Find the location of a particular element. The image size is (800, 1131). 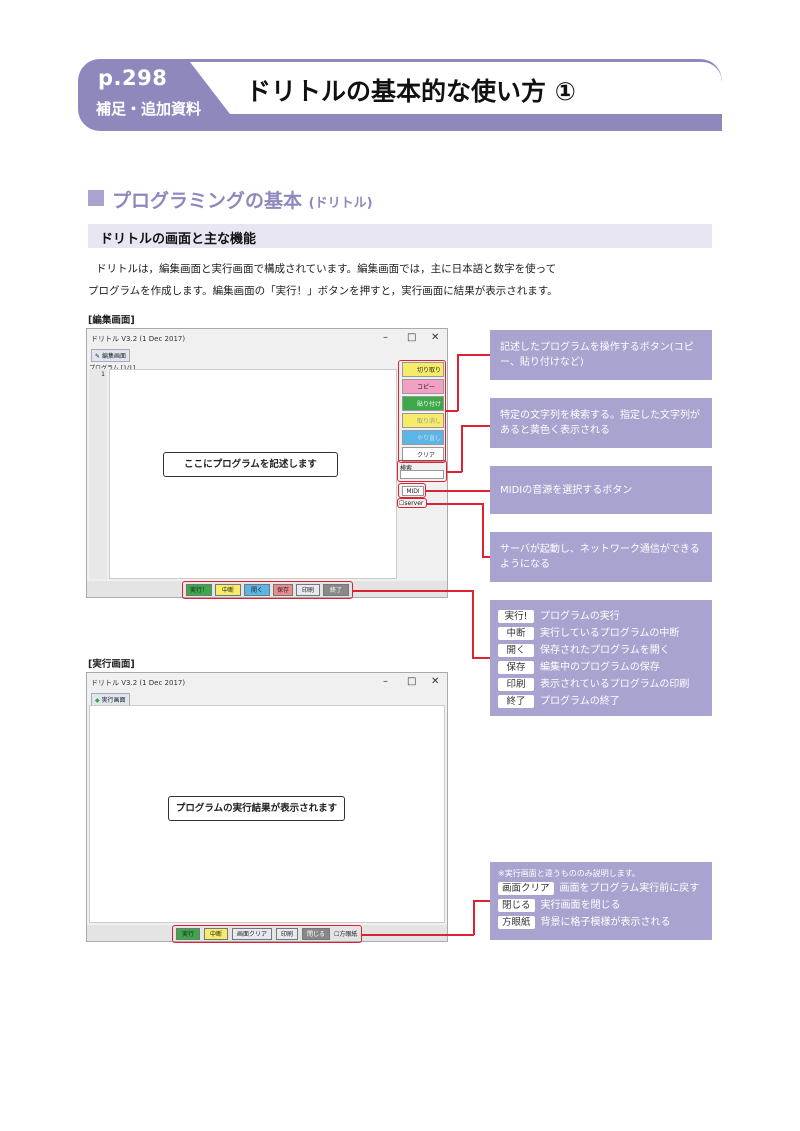

button-desc: 表示されているプログラムの印刷 is located at coordinates (615, 684).